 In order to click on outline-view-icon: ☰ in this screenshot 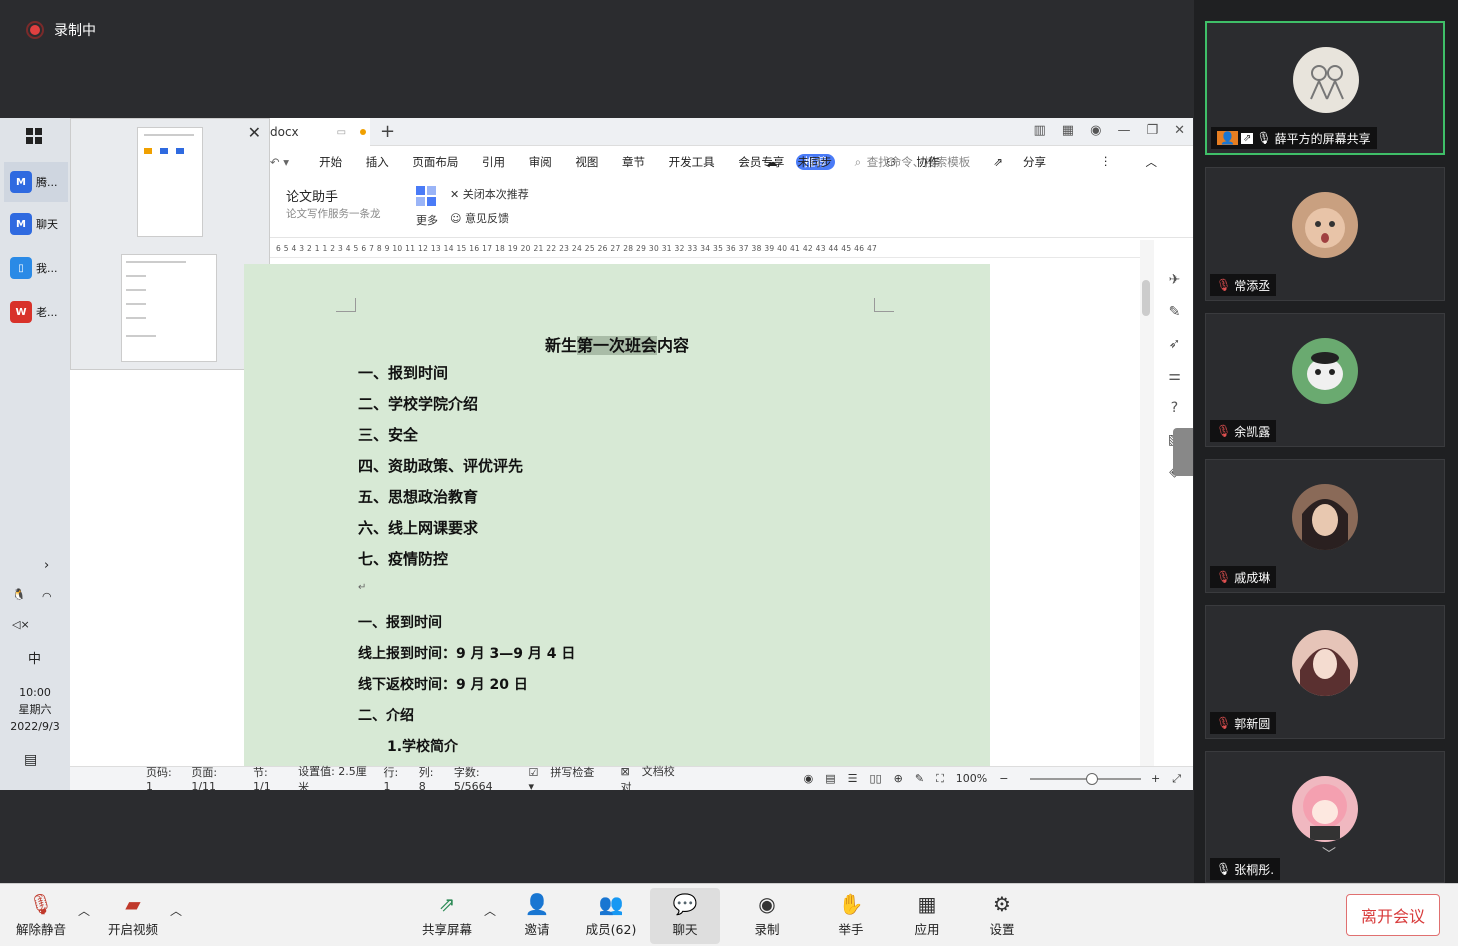, I will do `click(853, 778)`.